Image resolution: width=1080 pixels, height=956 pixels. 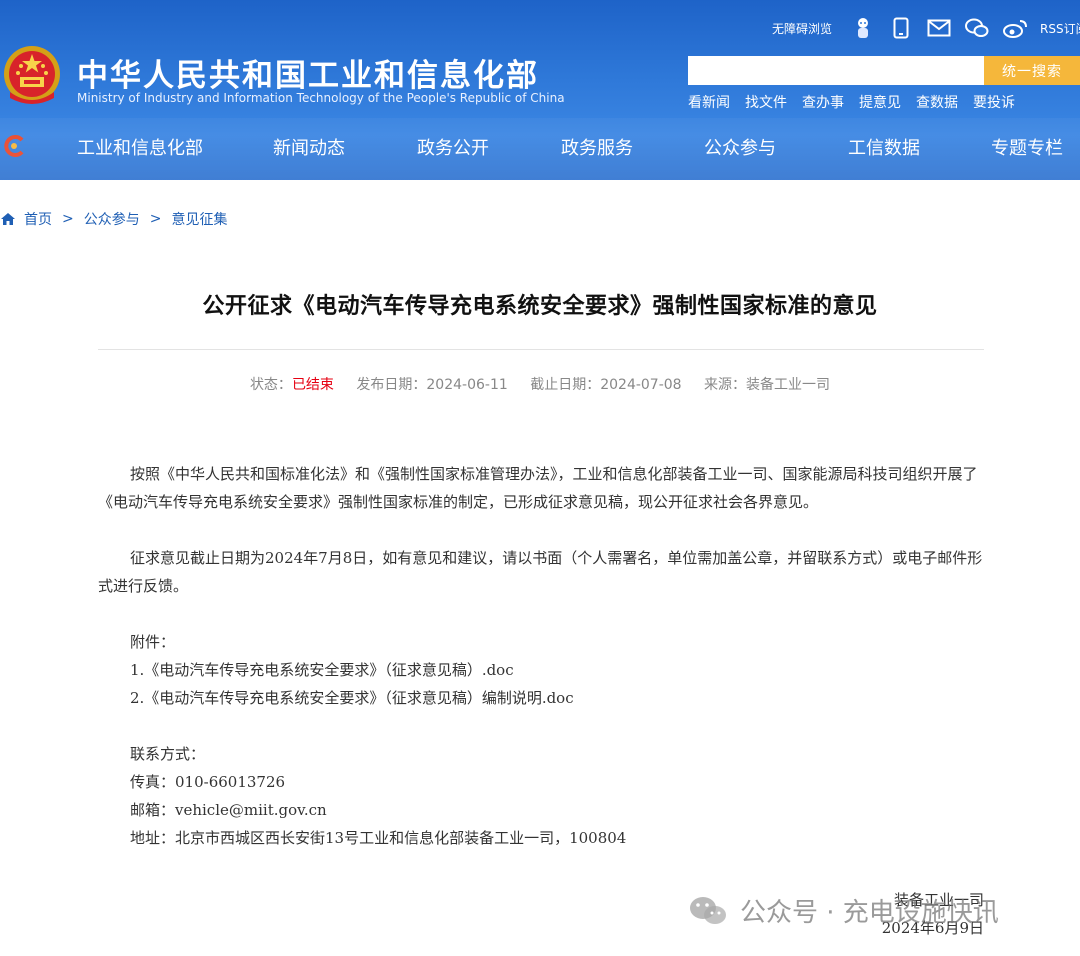 What do you see at coordinates (541, 670) in the screenshot?
I see `attachment-link-draft: 1.《电动汽车传导充电系统安全要求》（征求意见稿）.doc` at bounding box center [541, 670].